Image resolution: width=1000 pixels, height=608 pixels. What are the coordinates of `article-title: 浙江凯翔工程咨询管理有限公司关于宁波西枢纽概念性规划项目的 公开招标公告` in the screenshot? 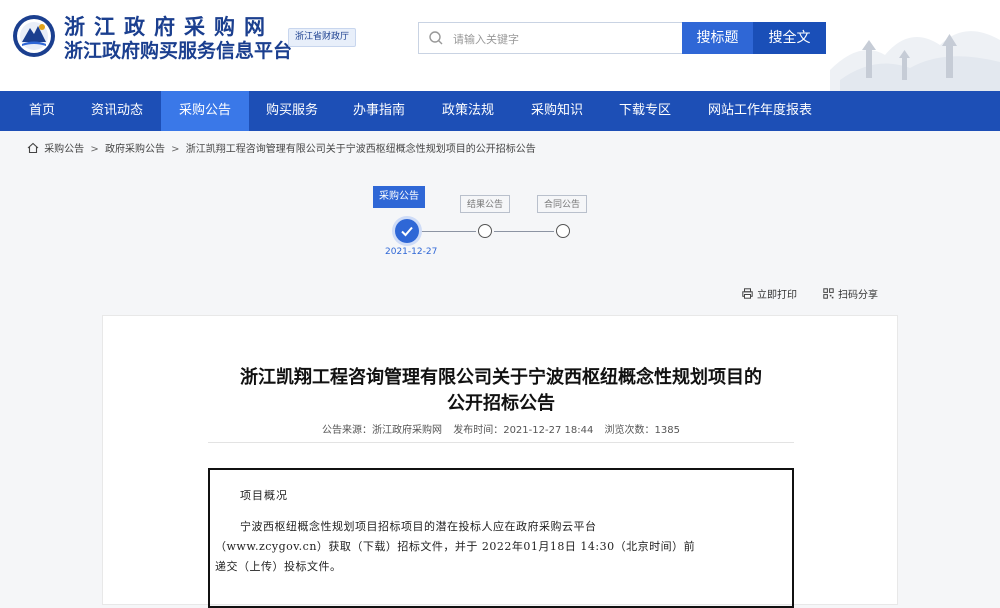 It's located at (501, 391).